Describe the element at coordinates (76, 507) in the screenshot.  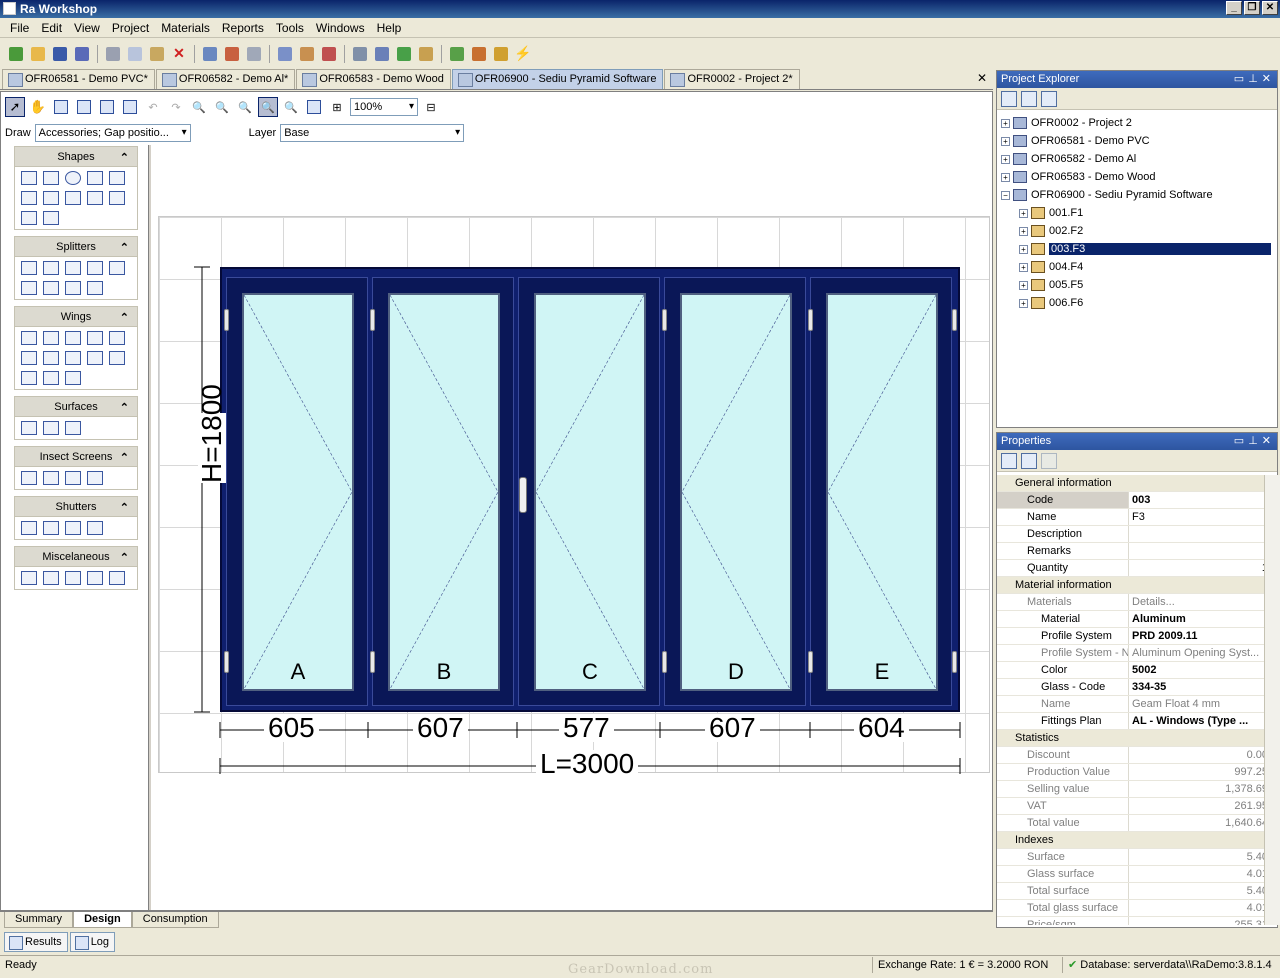
I see `shutters-header: Shutters` at that location.